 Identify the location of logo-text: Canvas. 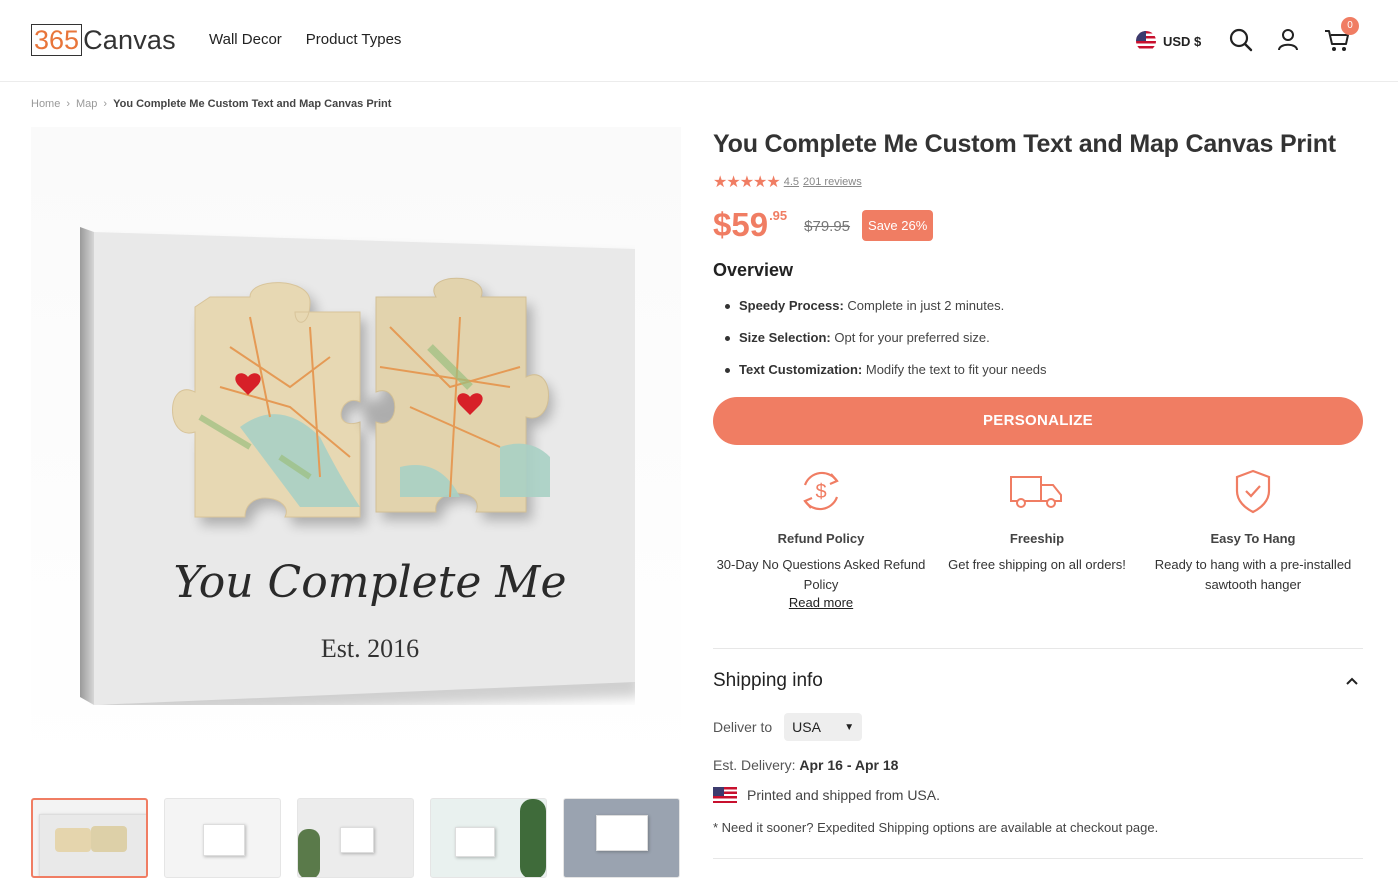
(129, 40).